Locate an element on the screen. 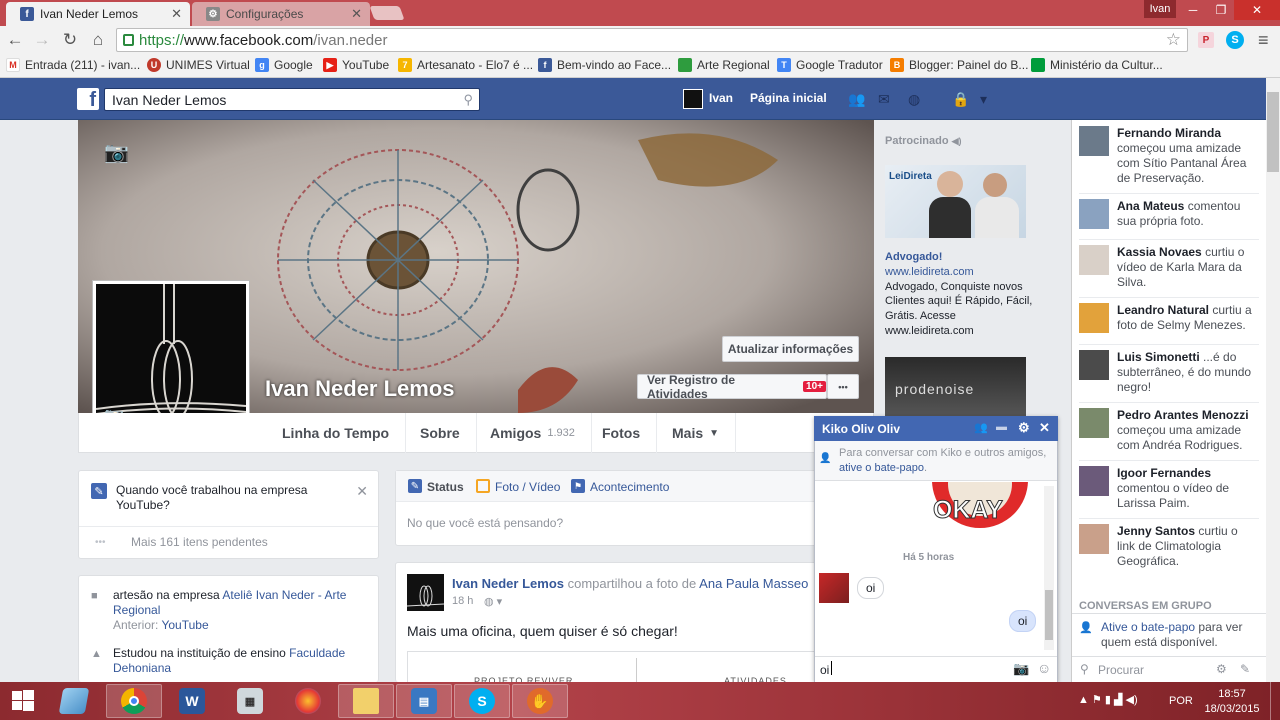  ad-image-leidireta: LeiDireta is located at coordinates (955, 201).